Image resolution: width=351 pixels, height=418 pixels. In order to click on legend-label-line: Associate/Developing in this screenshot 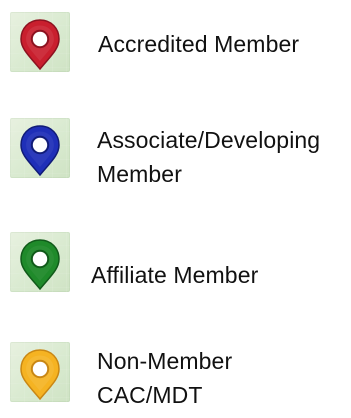, I will do `click(209, 140)`.